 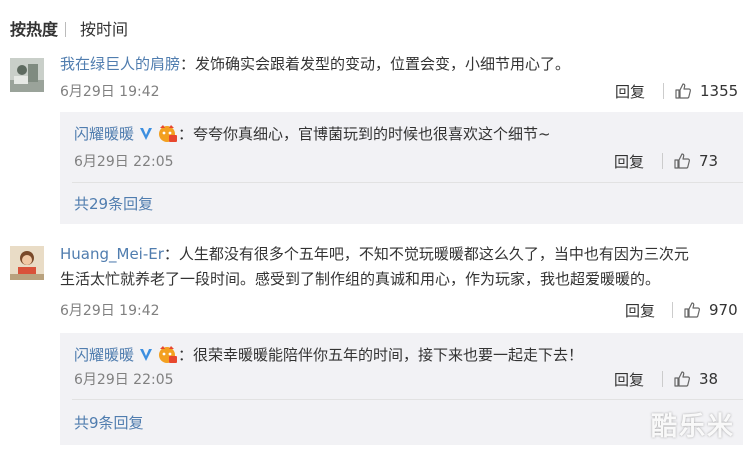 I want to click on reply-body: 闪耀暖暖 ：夸夸你真细心，官博菌玩到的时候也很喜欢这个细节~, so click(x=312, y=134).